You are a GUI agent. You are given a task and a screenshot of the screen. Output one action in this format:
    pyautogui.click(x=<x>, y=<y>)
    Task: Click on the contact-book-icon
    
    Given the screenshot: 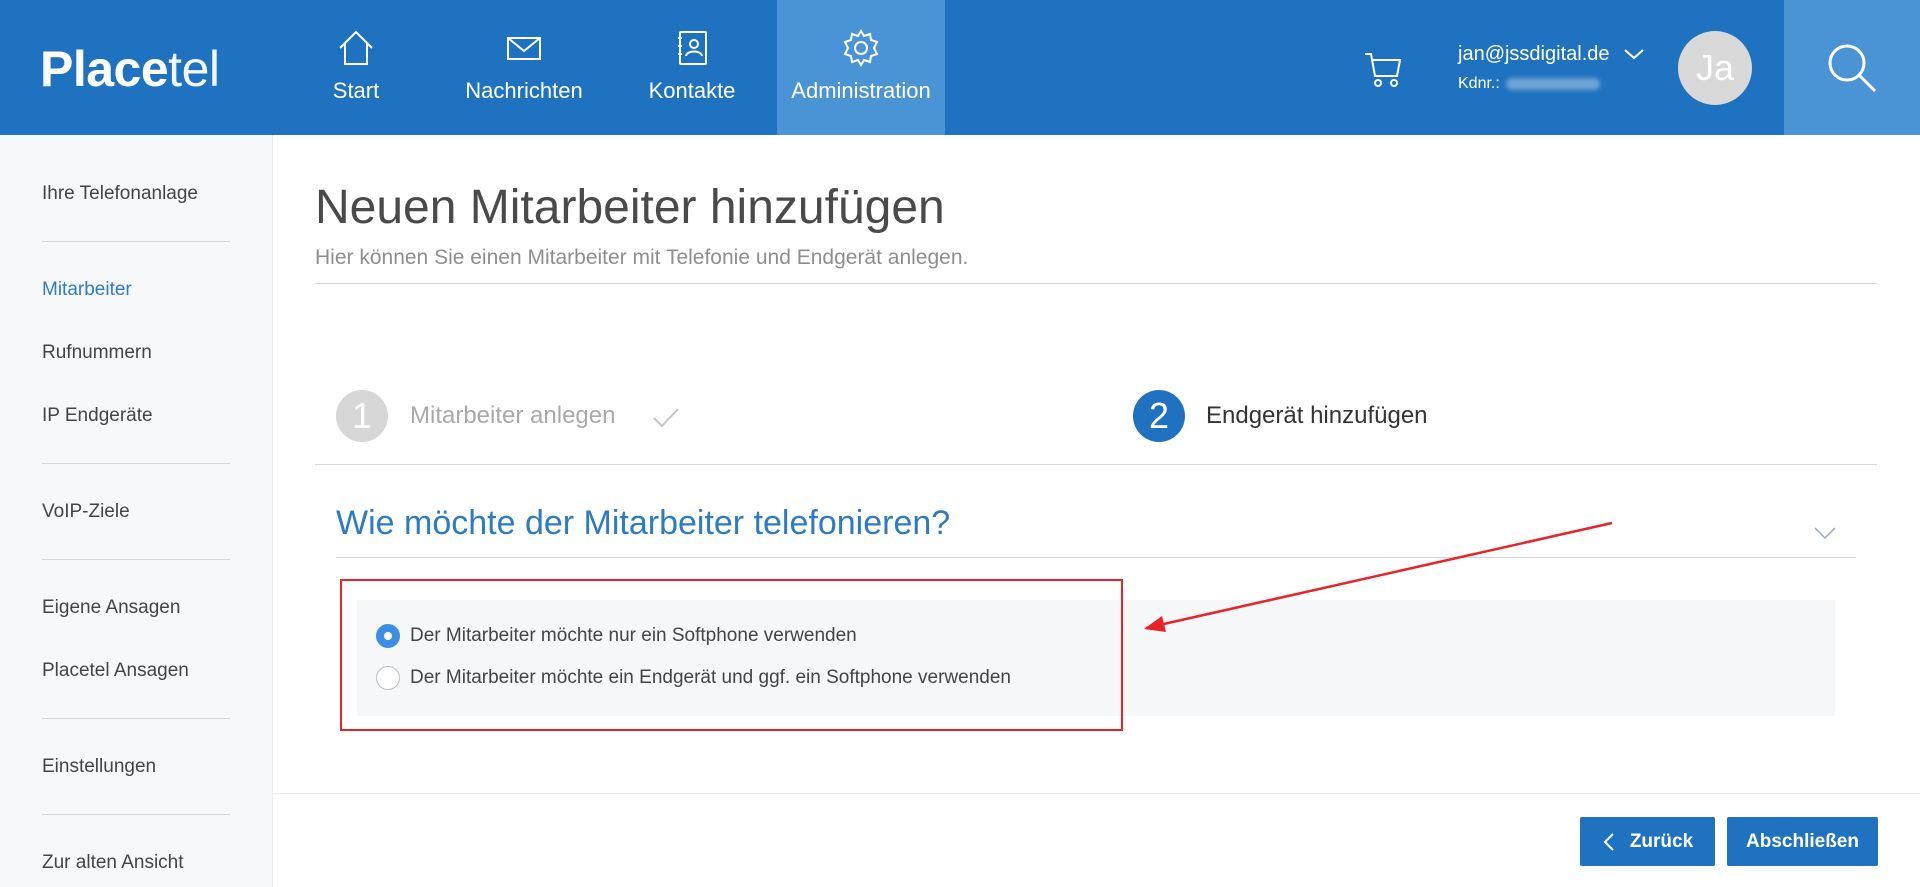 What is the action you would take?
    pyautogui.click(x=692, y=47)
    